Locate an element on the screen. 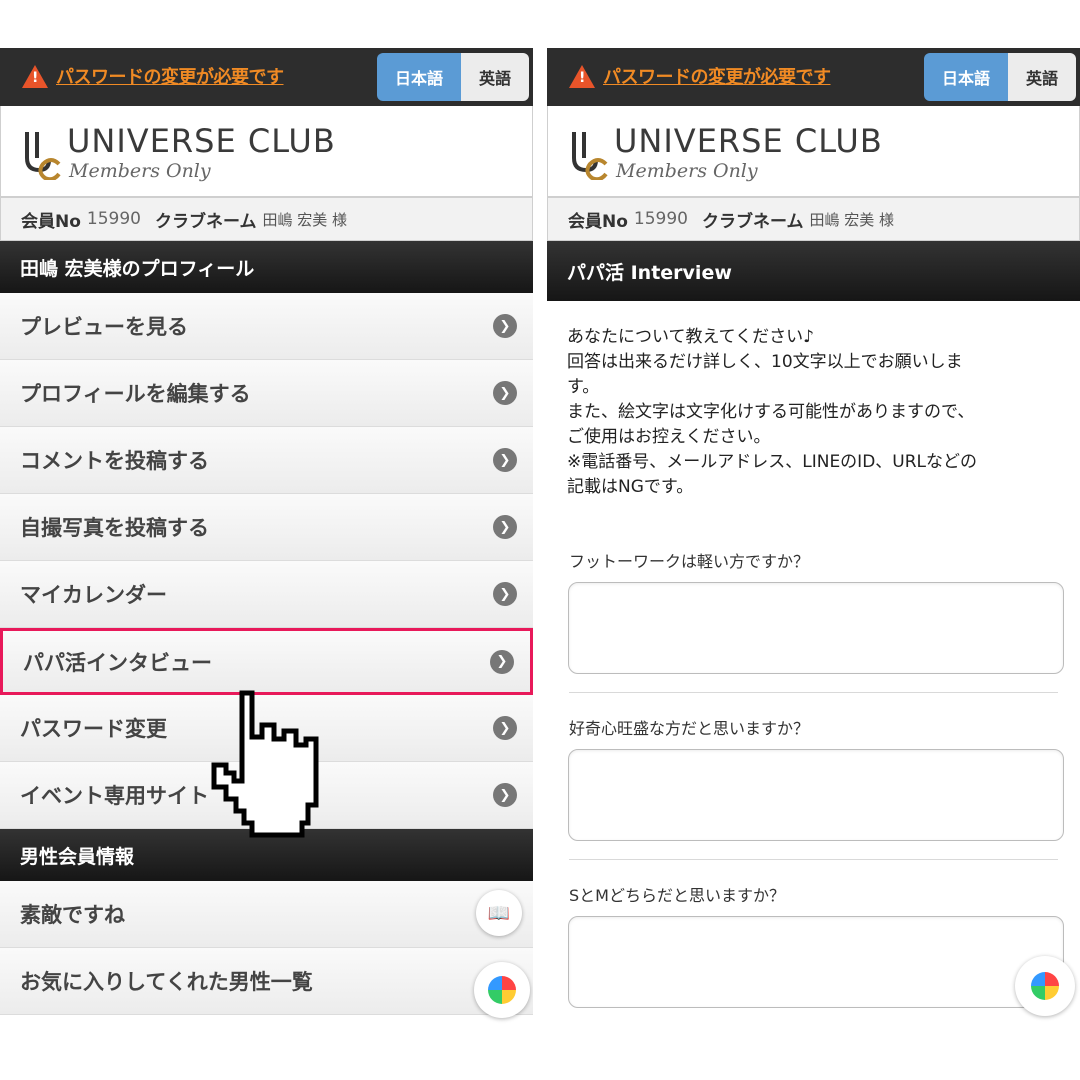 The width and height of the screenshot is (1080, 1080). instruction-line: あなたについて教えてください♪ is located at coordinates (690, 337).